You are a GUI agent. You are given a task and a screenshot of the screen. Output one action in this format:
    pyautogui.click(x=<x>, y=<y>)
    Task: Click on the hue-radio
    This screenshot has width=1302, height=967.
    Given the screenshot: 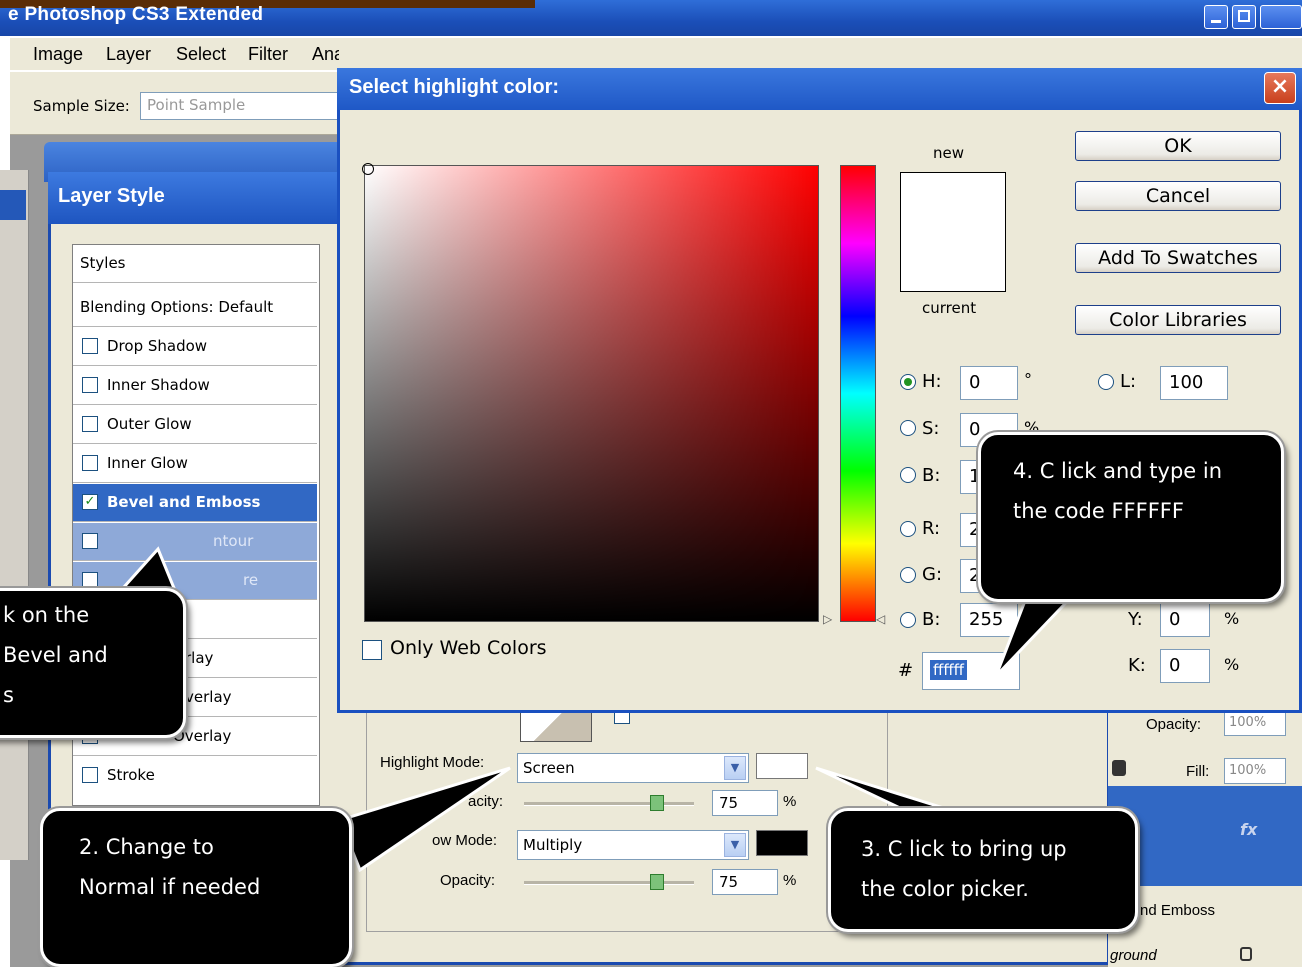 What is the action you would take?
    pyautogui.click(x=908, y=382)
    